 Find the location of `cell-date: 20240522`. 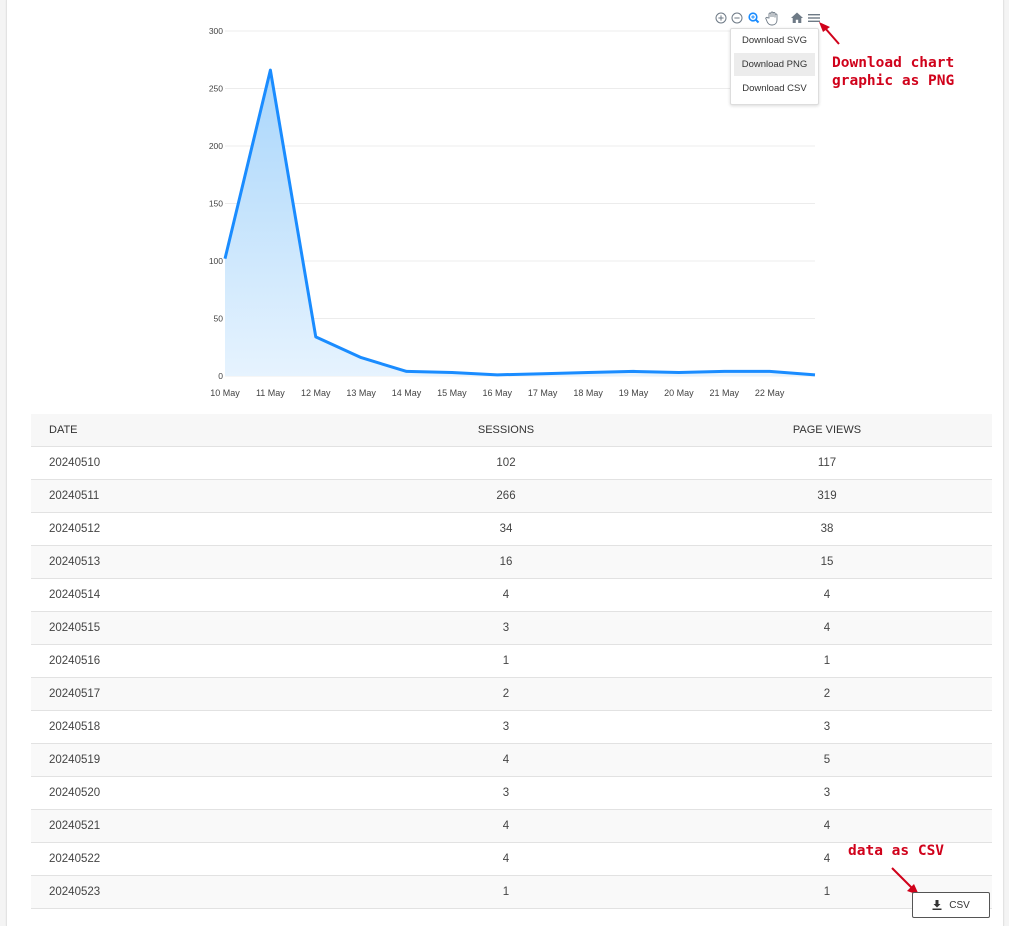

cell-date: 20240522 is located at coordinates (190, 859).